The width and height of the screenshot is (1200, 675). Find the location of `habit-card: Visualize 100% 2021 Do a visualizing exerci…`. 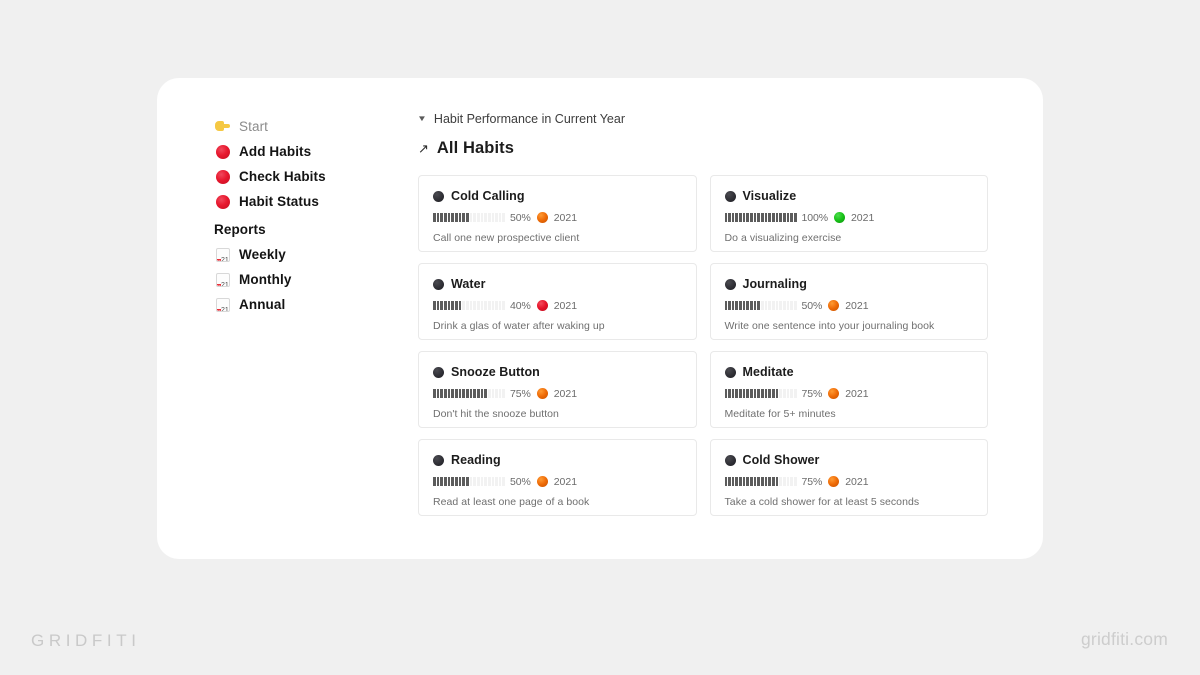

habit-card: Visualize 100% 2021 Do a visualizing exerci… is located at coordinates (848, 213).